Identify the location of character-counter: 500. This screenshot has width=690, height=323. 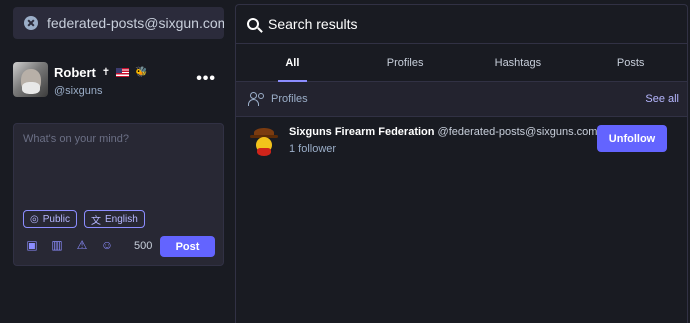
(143, 246).